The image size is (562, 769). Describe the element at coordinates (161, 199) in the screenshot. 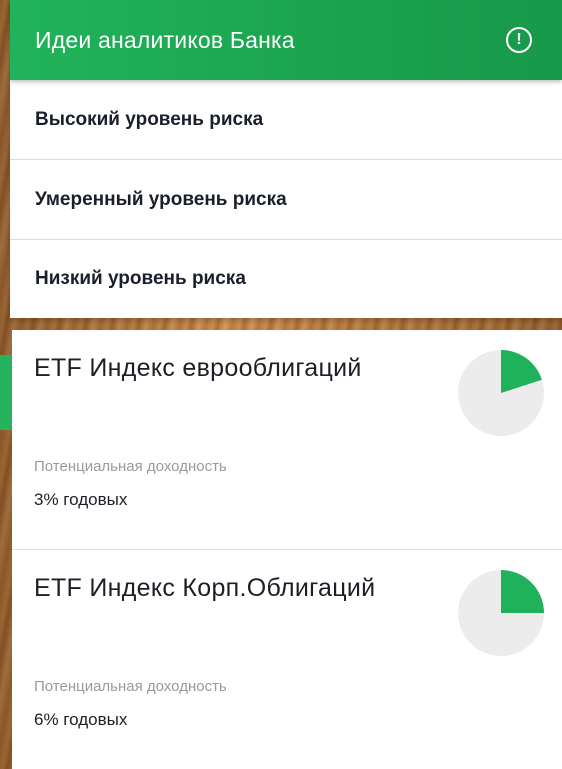

I see `risk-item-label: Умеренный уровень риска` at that location.